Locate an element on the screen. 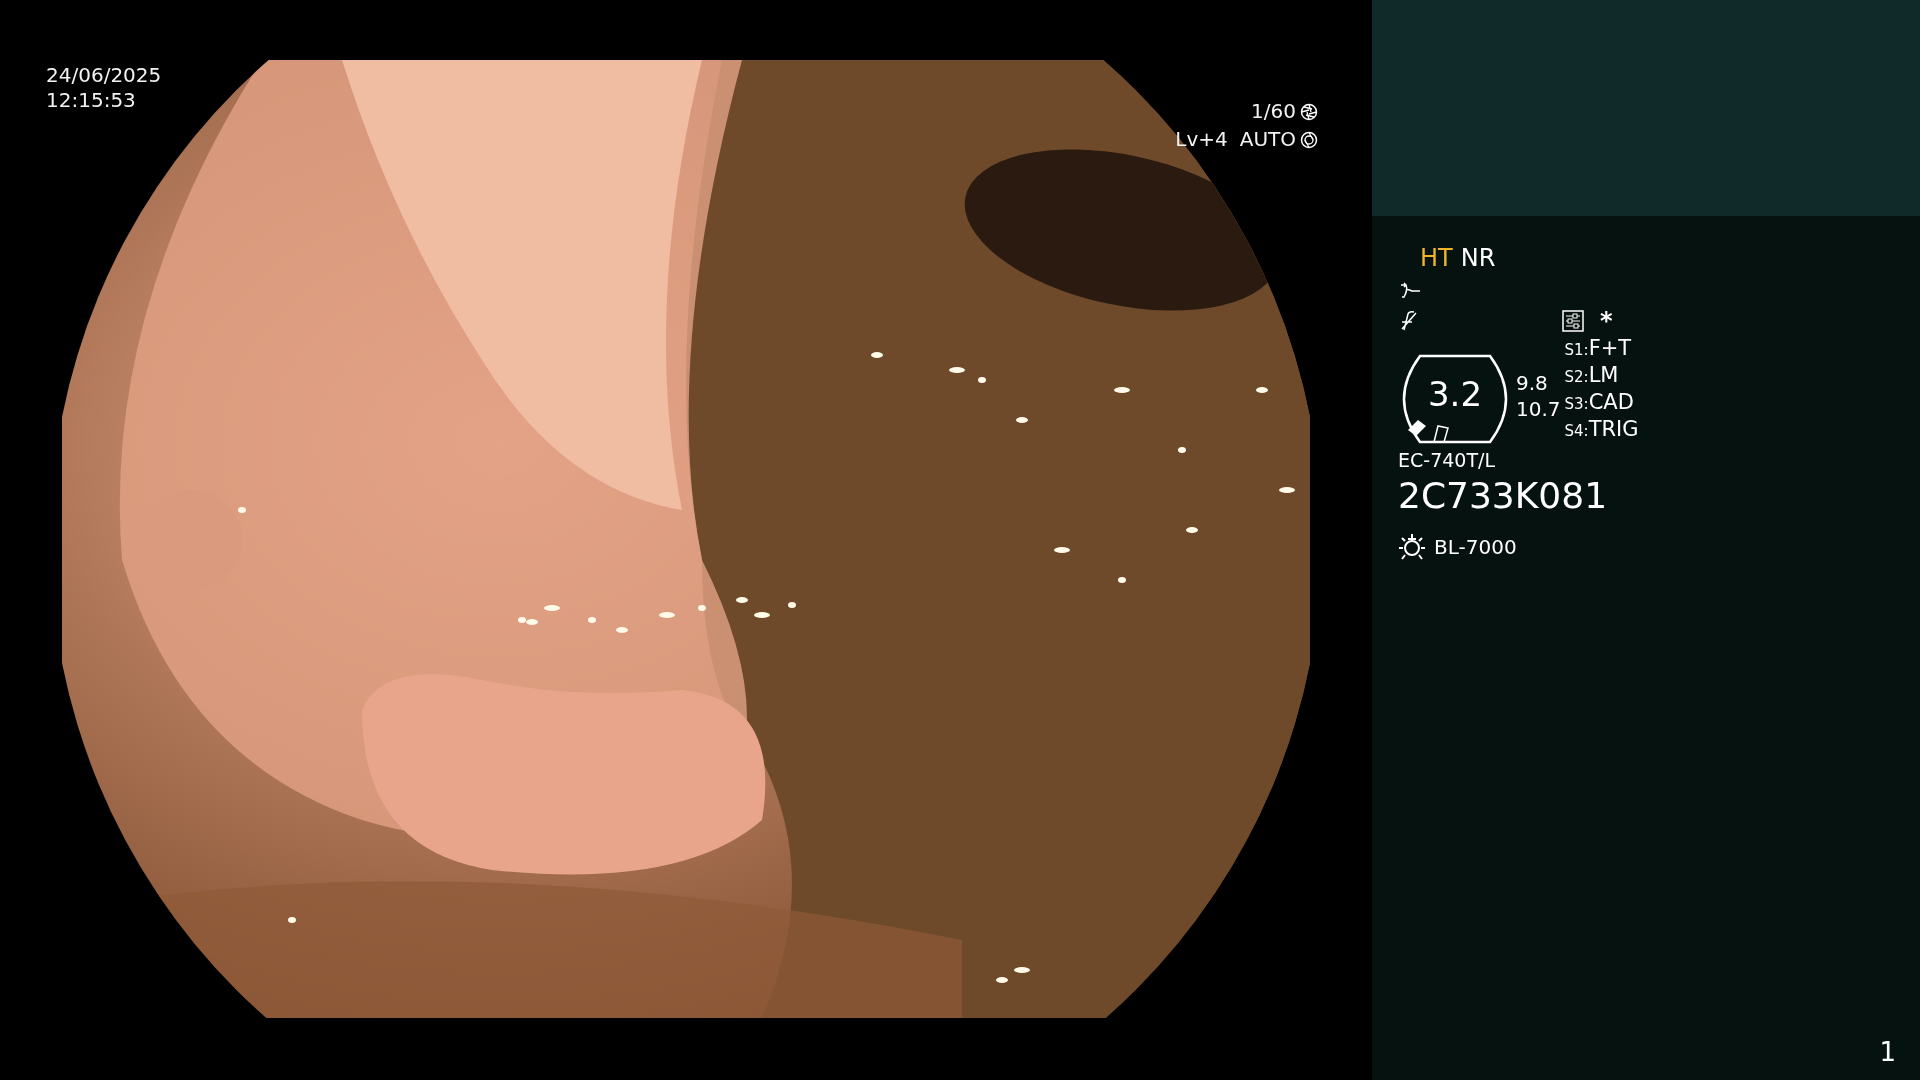 The height and width of the screenshot is (1080, 1920). switch-key: S4: is located at coordinates (1576, 431).